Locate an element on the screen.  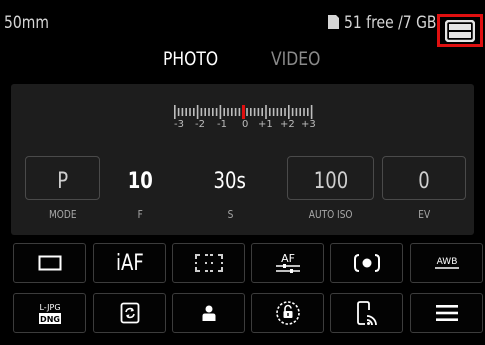
user-profile-icon is located at coordinates (208, 313).